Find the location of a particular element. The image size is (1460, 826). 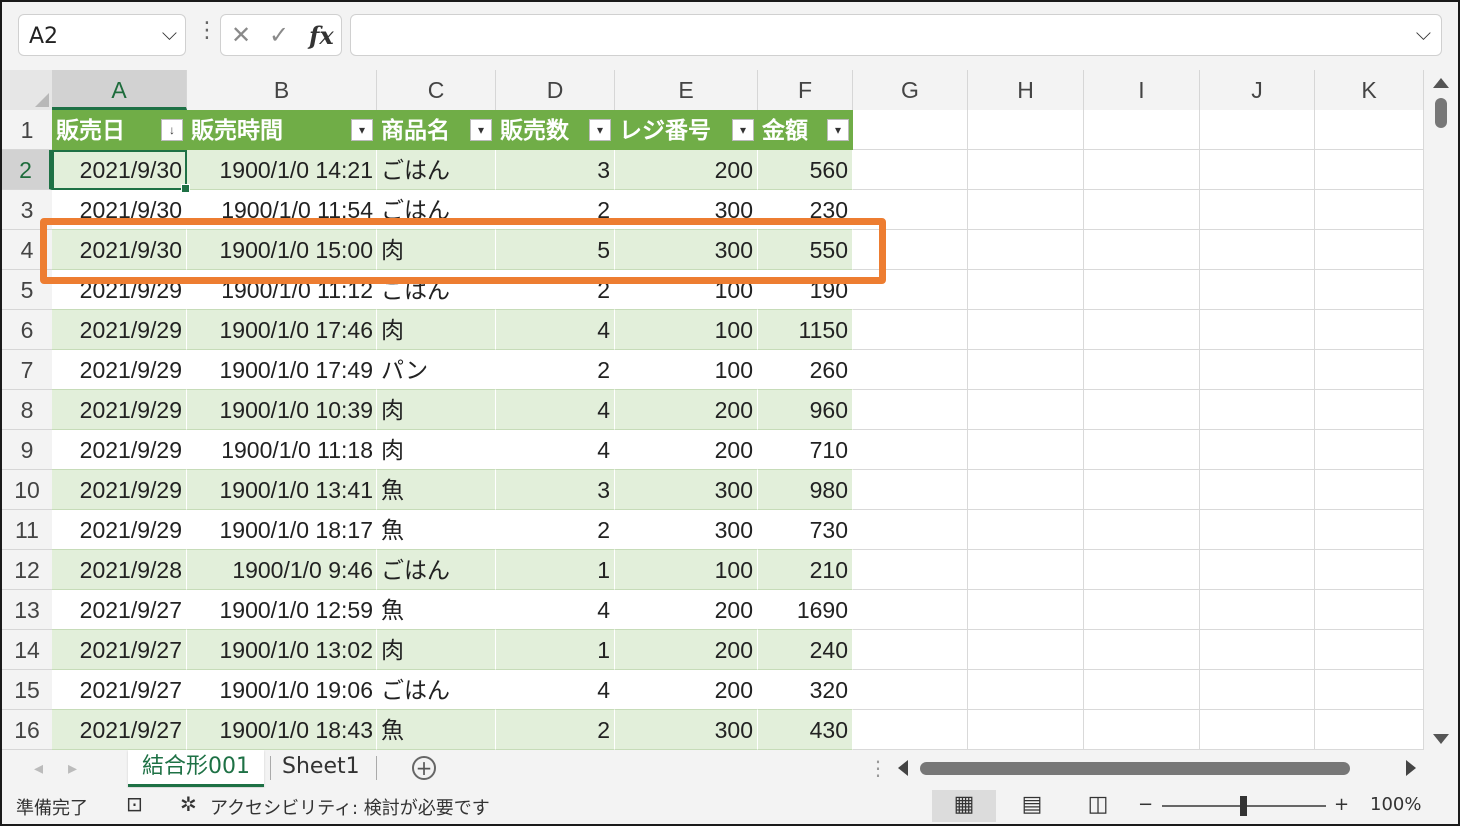

column-header-k: K is located at coordinates (1369, 90).